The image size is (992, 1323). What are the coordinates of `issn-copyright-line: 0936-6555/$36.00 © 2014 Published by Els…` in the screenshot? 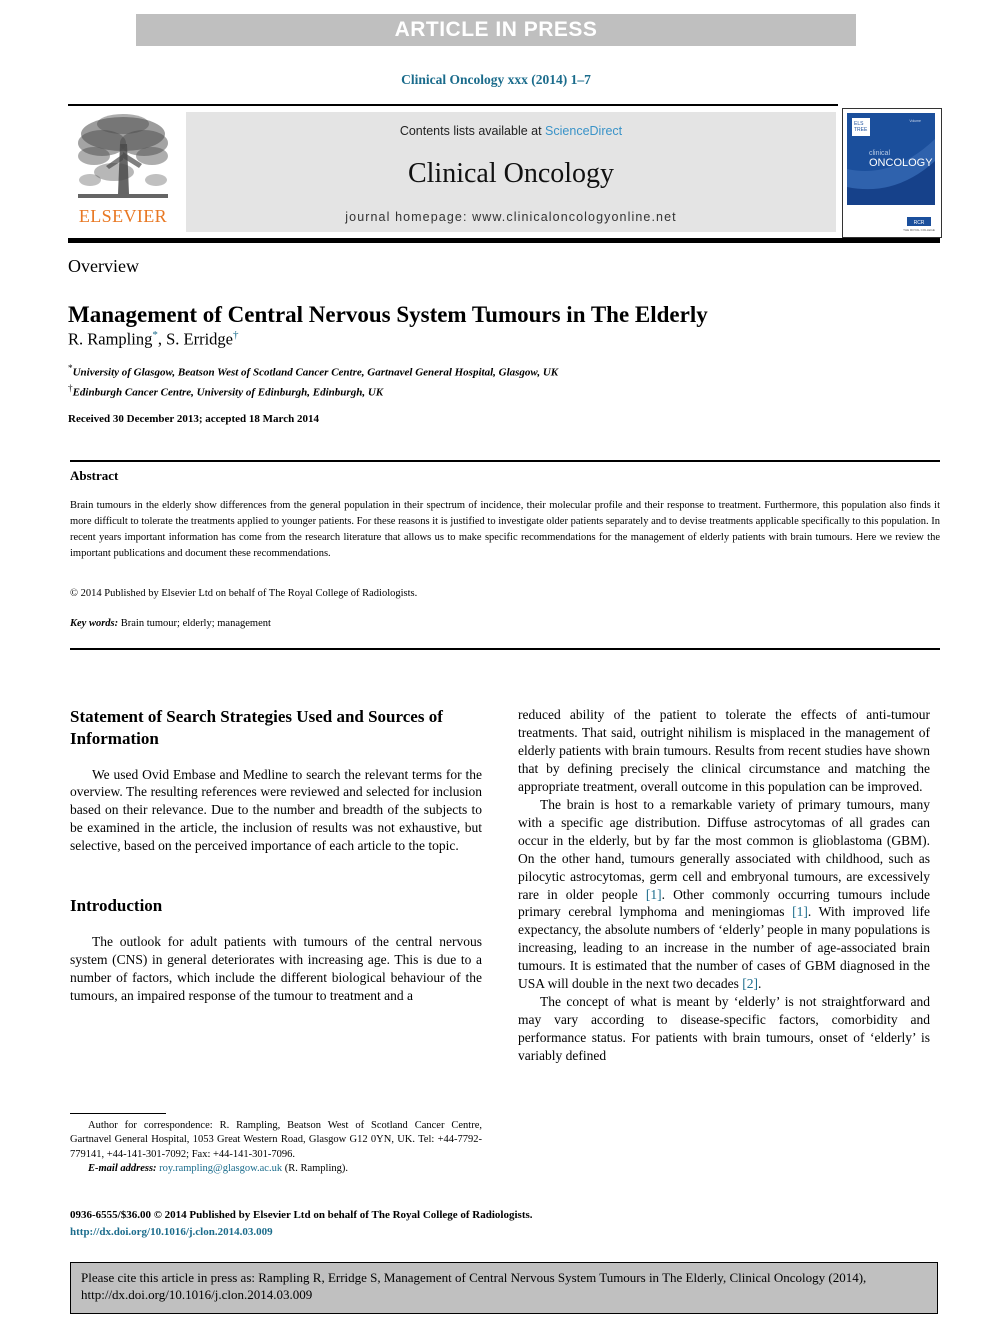 It's located at (301, 1215).